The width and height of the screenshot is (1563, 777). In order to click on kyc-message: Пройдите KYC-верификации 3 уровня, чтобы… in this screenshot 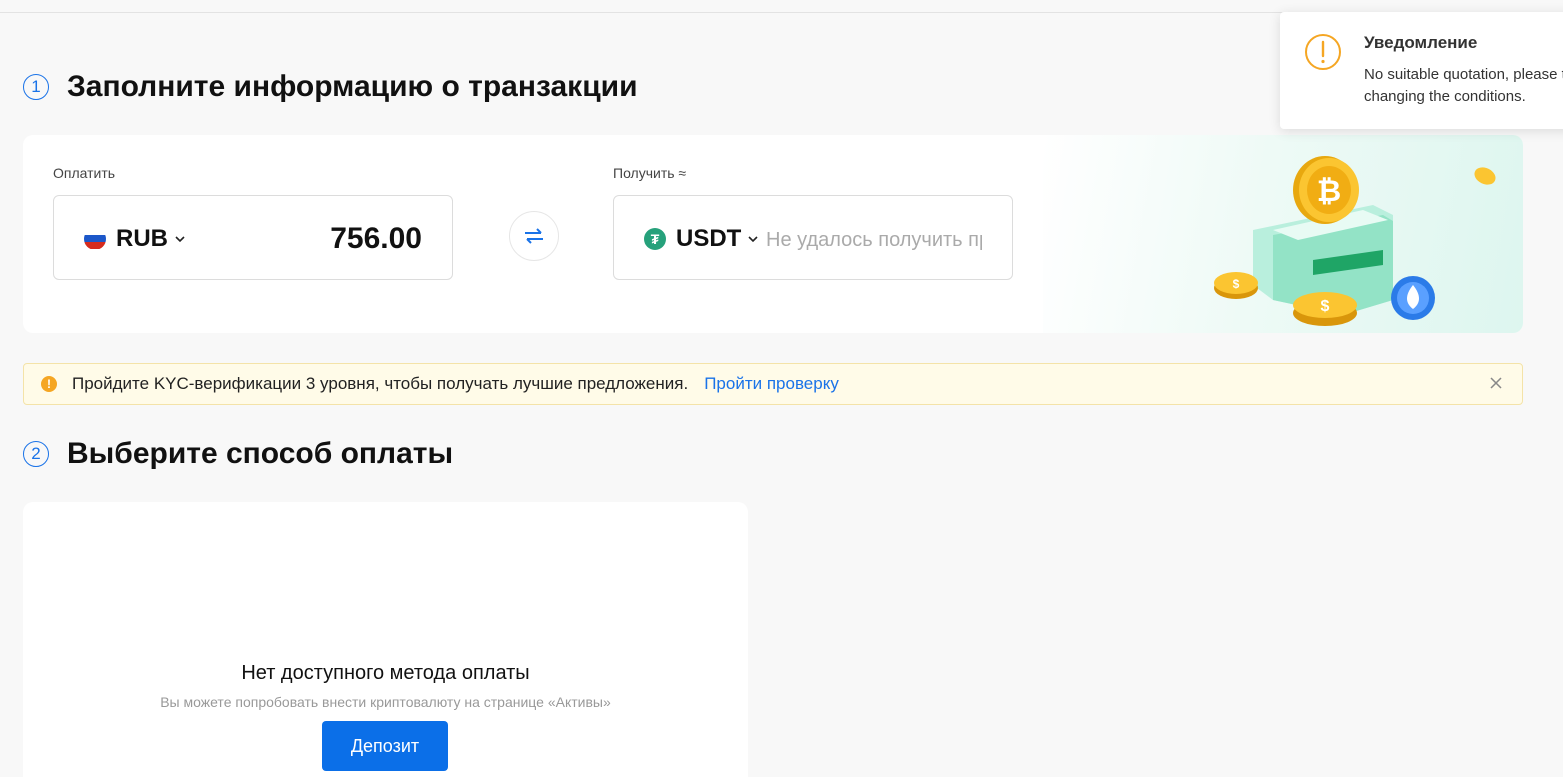, I will do `click(380, 383)`.